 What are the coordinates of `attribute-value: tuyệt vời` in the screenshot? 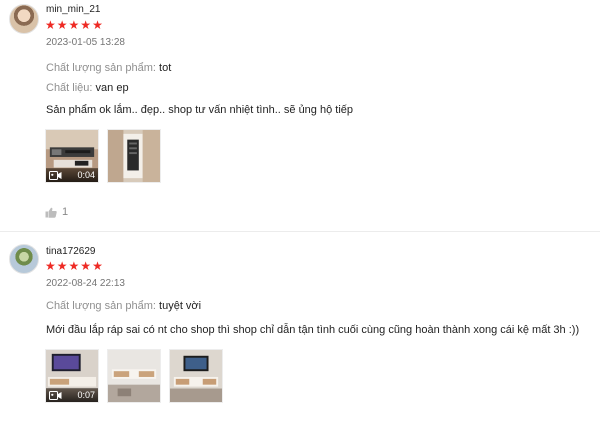 It's located at (180, 306).